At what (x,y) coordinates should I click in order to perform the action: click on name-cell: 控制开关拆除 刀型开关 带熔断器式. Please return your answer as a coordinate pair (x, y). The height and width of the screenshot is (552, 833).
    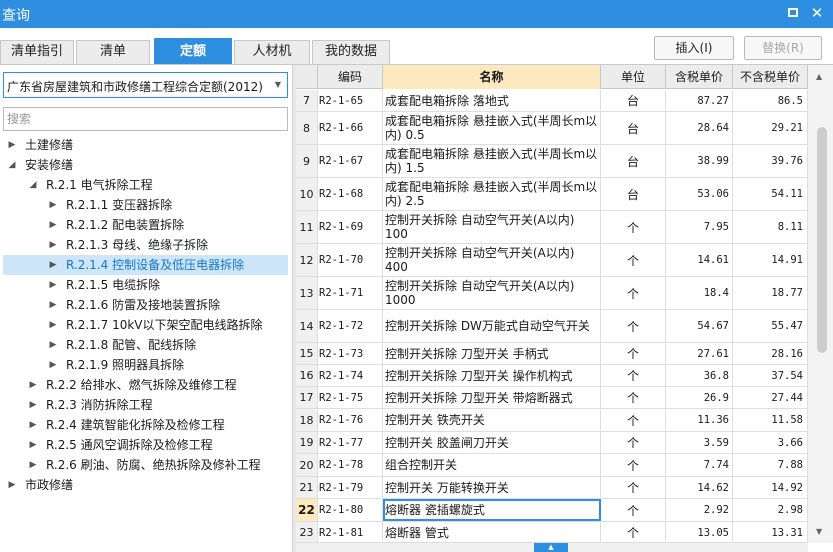
    Looking at the image, I should click on (492, 397).